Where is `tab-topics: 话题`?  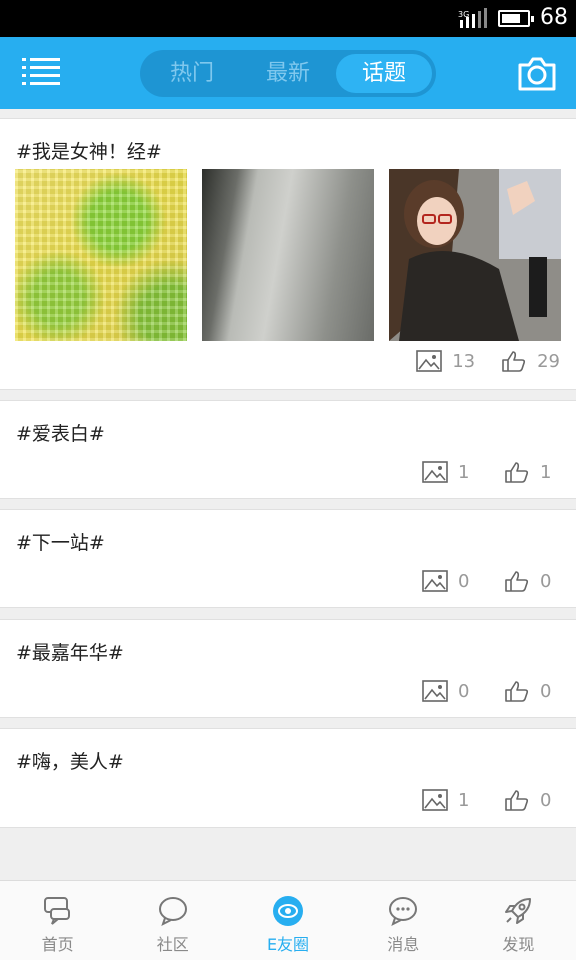
tab-topics: 话题 is located at coordinates (384, 73).